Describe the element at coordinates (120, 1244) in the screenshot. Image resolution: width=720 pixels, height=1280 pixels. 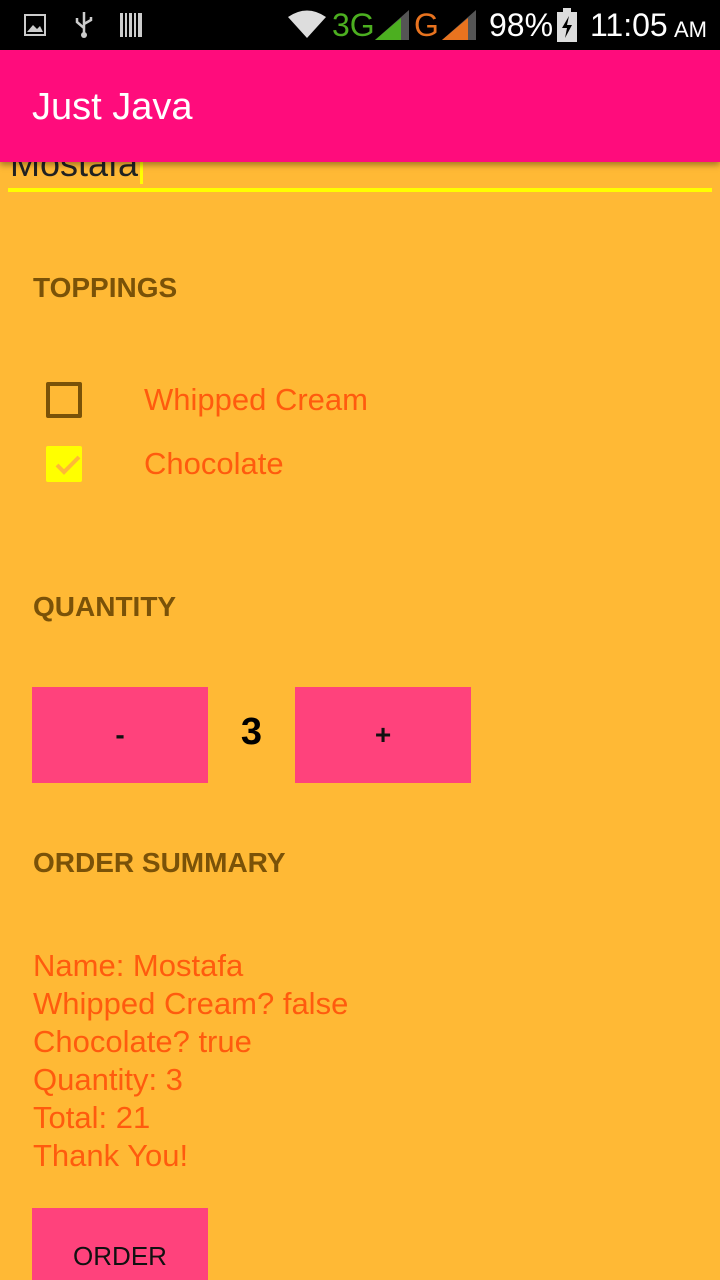
I see `order-button: ORDER` at that location.